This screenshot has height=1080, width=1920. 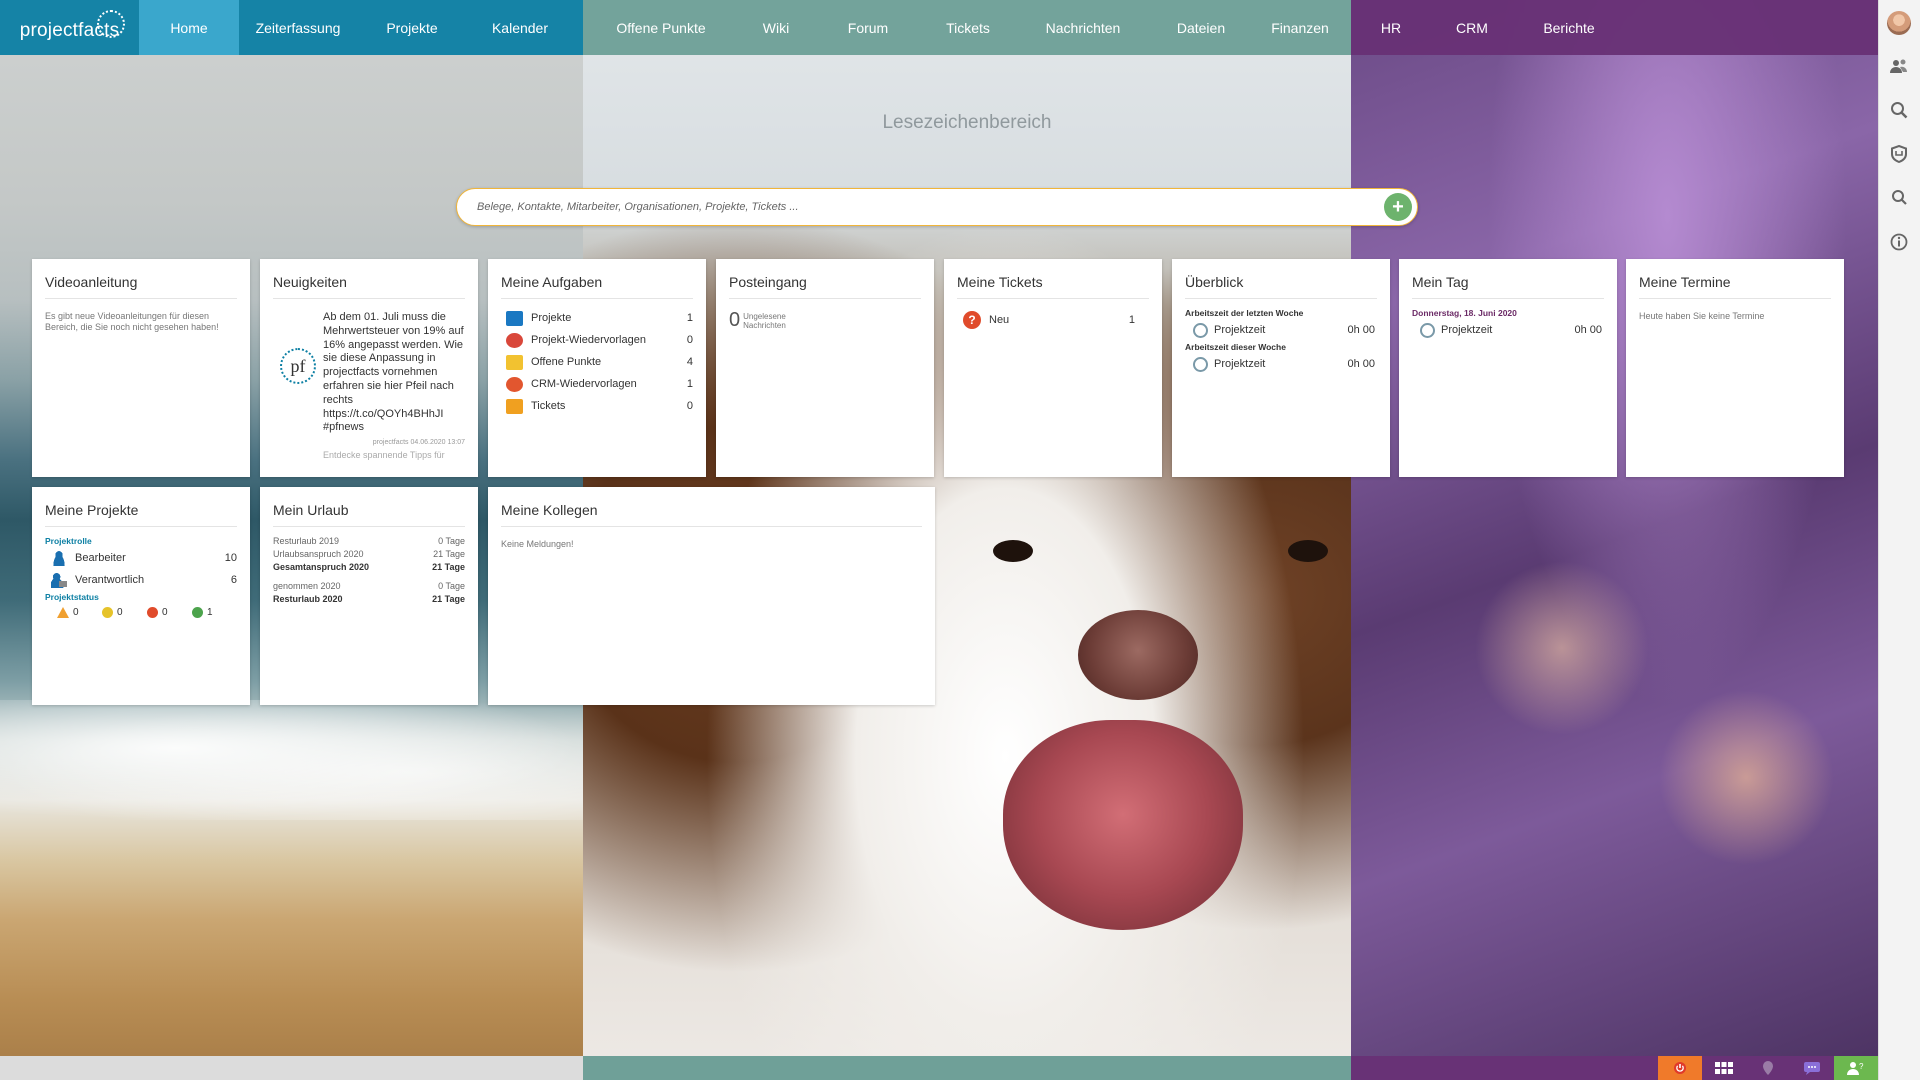 I want to click on widget-title: Mein Urlaub, so click(x=369, y=507).